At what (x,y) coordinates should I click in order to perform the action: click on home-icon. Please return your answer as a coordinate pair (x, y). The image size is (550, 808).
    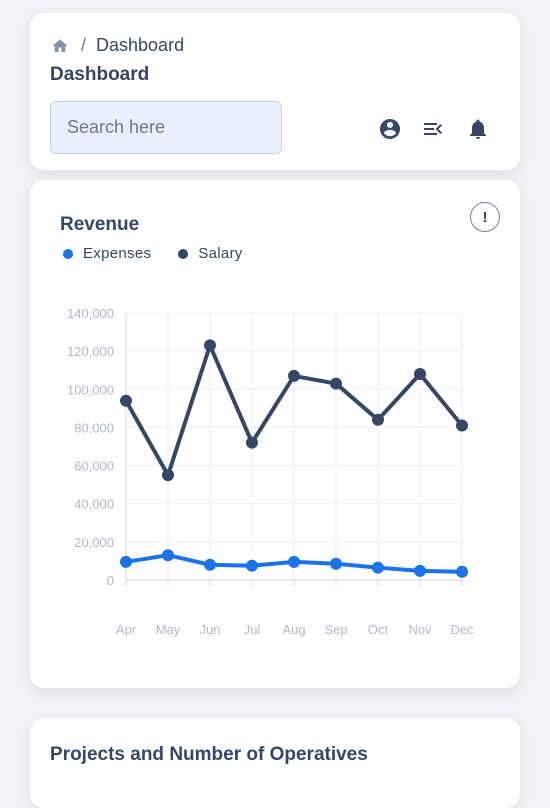
    Looking at the image, I should click on (60, 46).